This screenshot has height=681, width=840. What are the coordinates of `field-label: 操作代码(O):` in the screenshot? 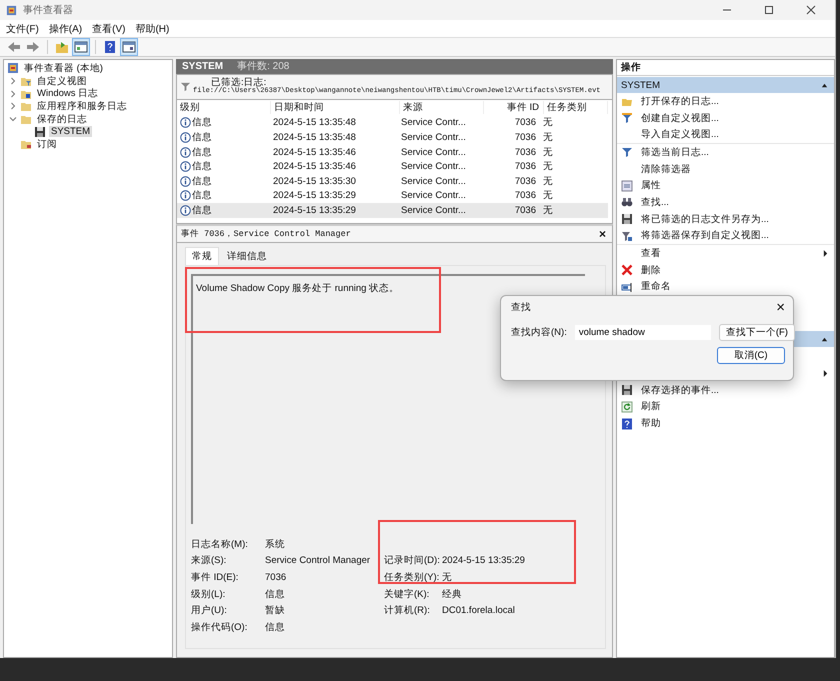 It's located at (219, 627).